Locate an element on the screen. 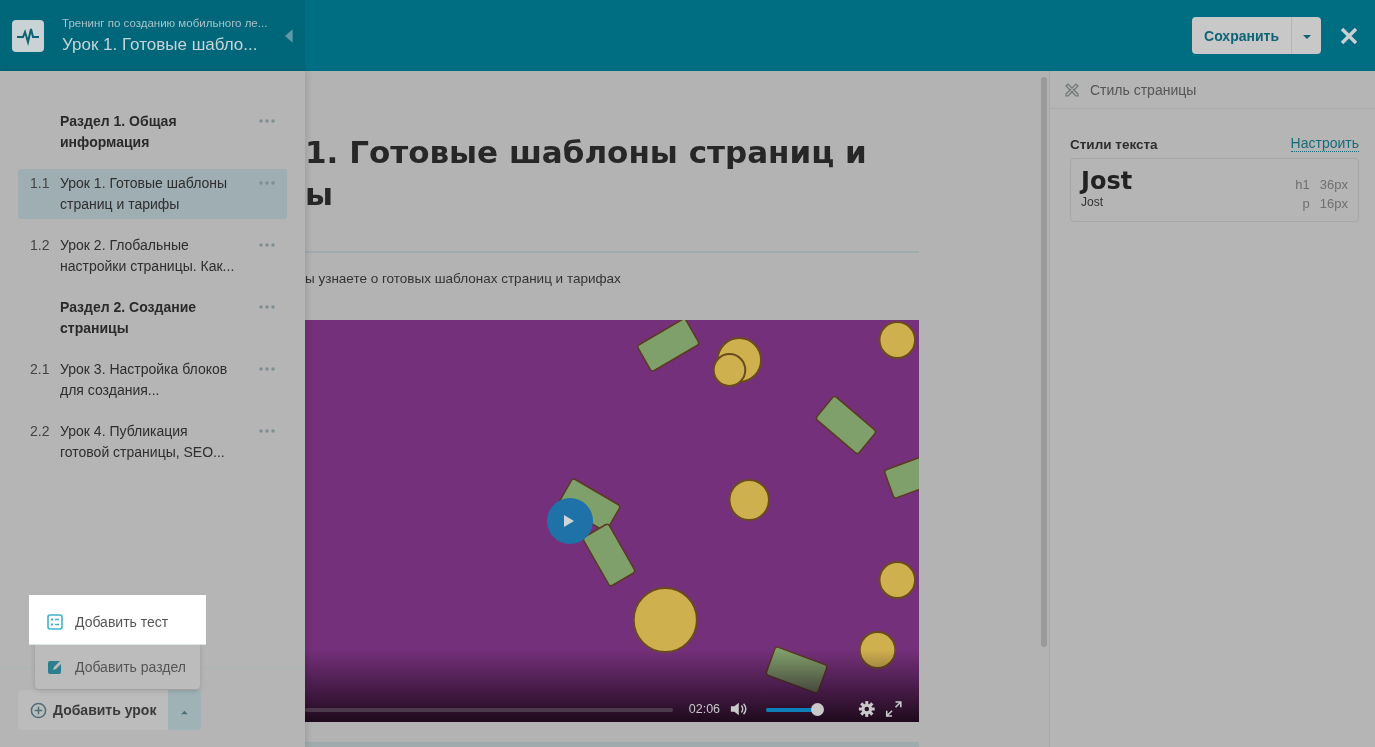  play-icon is located at coordinates (569, 521).